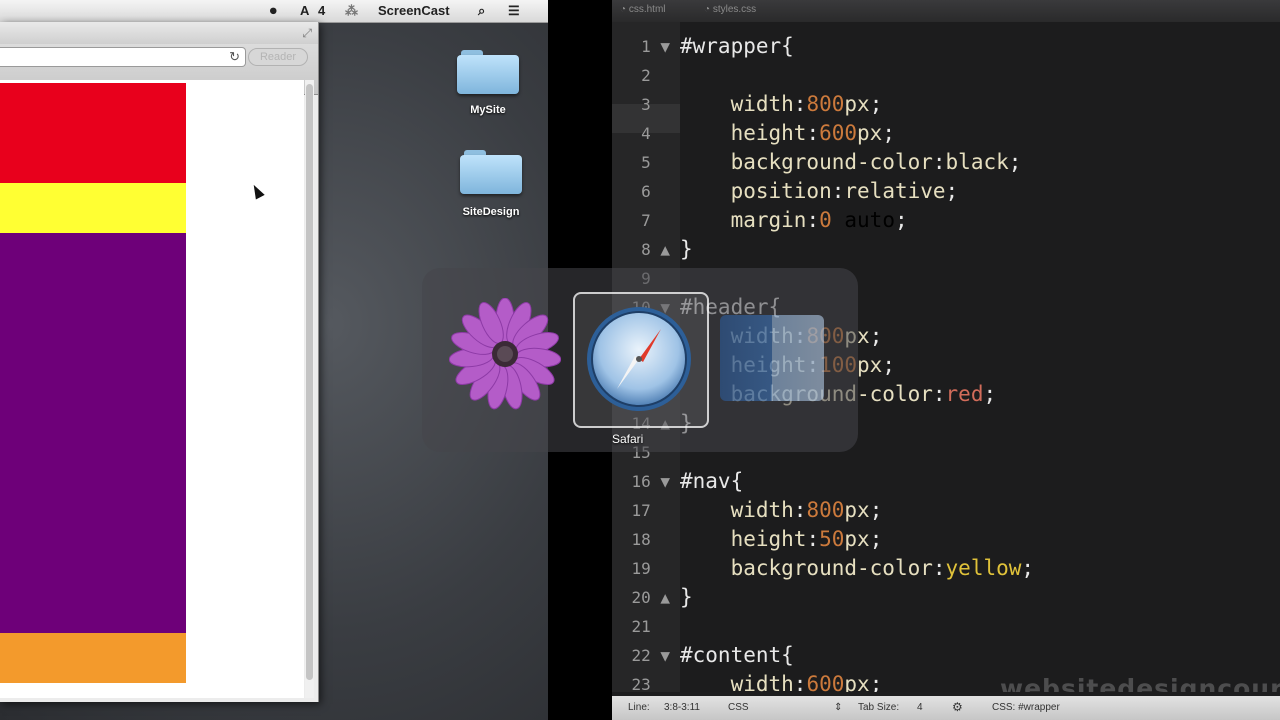 The image size is (1280, 720). Describe the element at coordinates (414, 10) in the screenshot. I see `screencast-menu: ScreenCast` at that location.